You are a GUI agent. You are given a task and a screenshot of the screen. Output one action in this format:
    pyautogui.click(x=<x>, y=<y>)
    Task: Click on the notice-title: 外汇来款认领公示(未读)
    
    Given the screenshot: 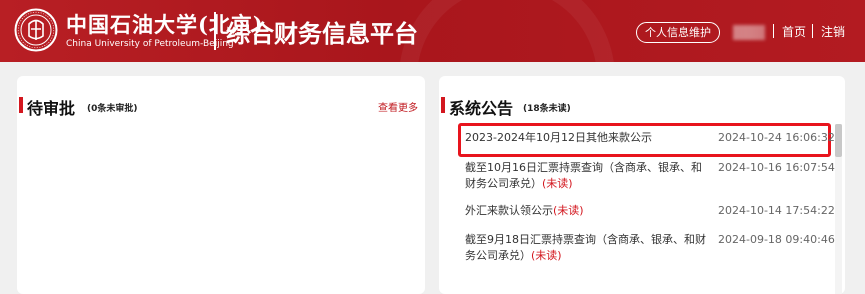 What is the action you would take?
    pyautogui.click(x=587, y=211)
    